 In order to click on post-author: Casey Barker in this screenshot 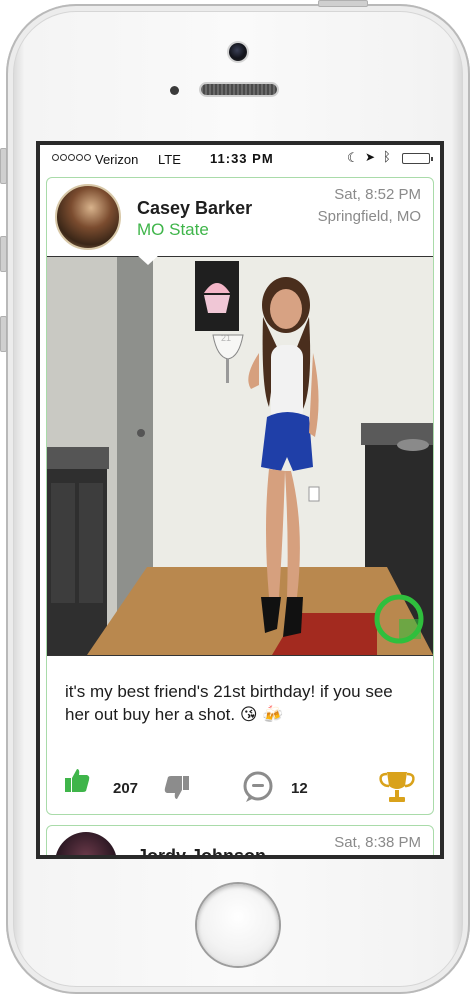, I will do `click(194, 208)`.